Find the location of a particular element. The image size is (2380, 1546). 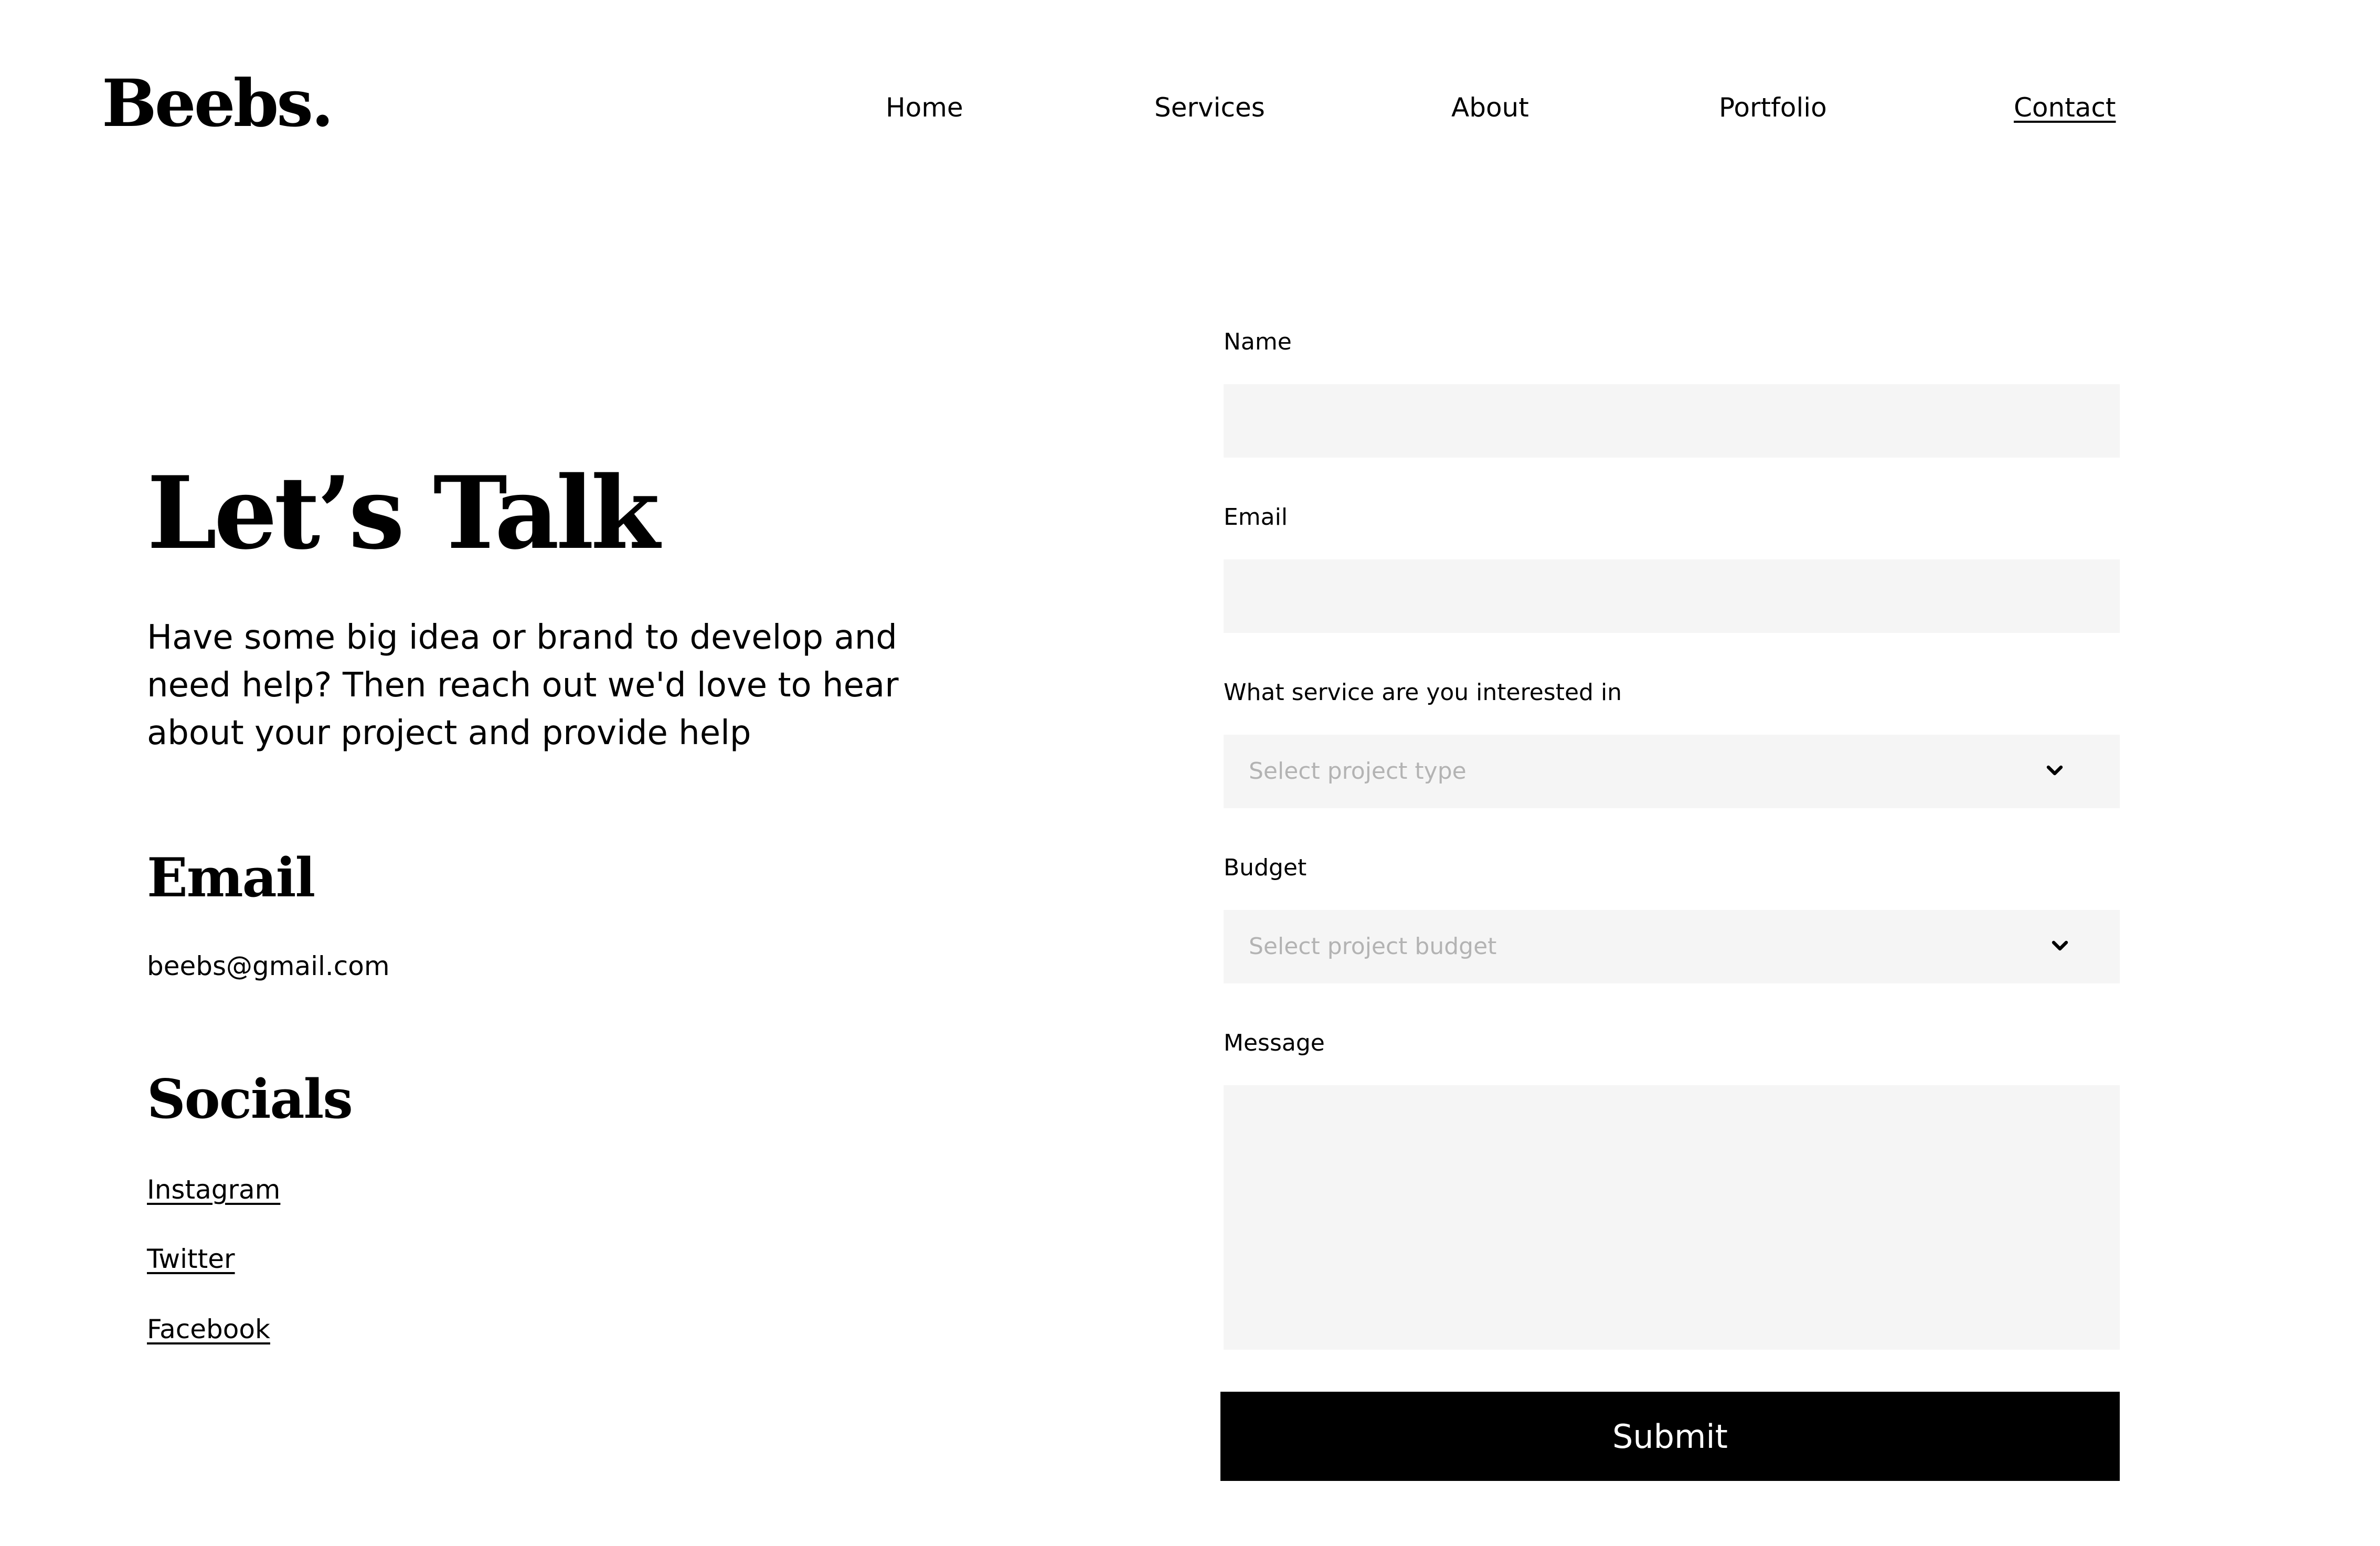

email-input is located at coordinates (1672, 596).